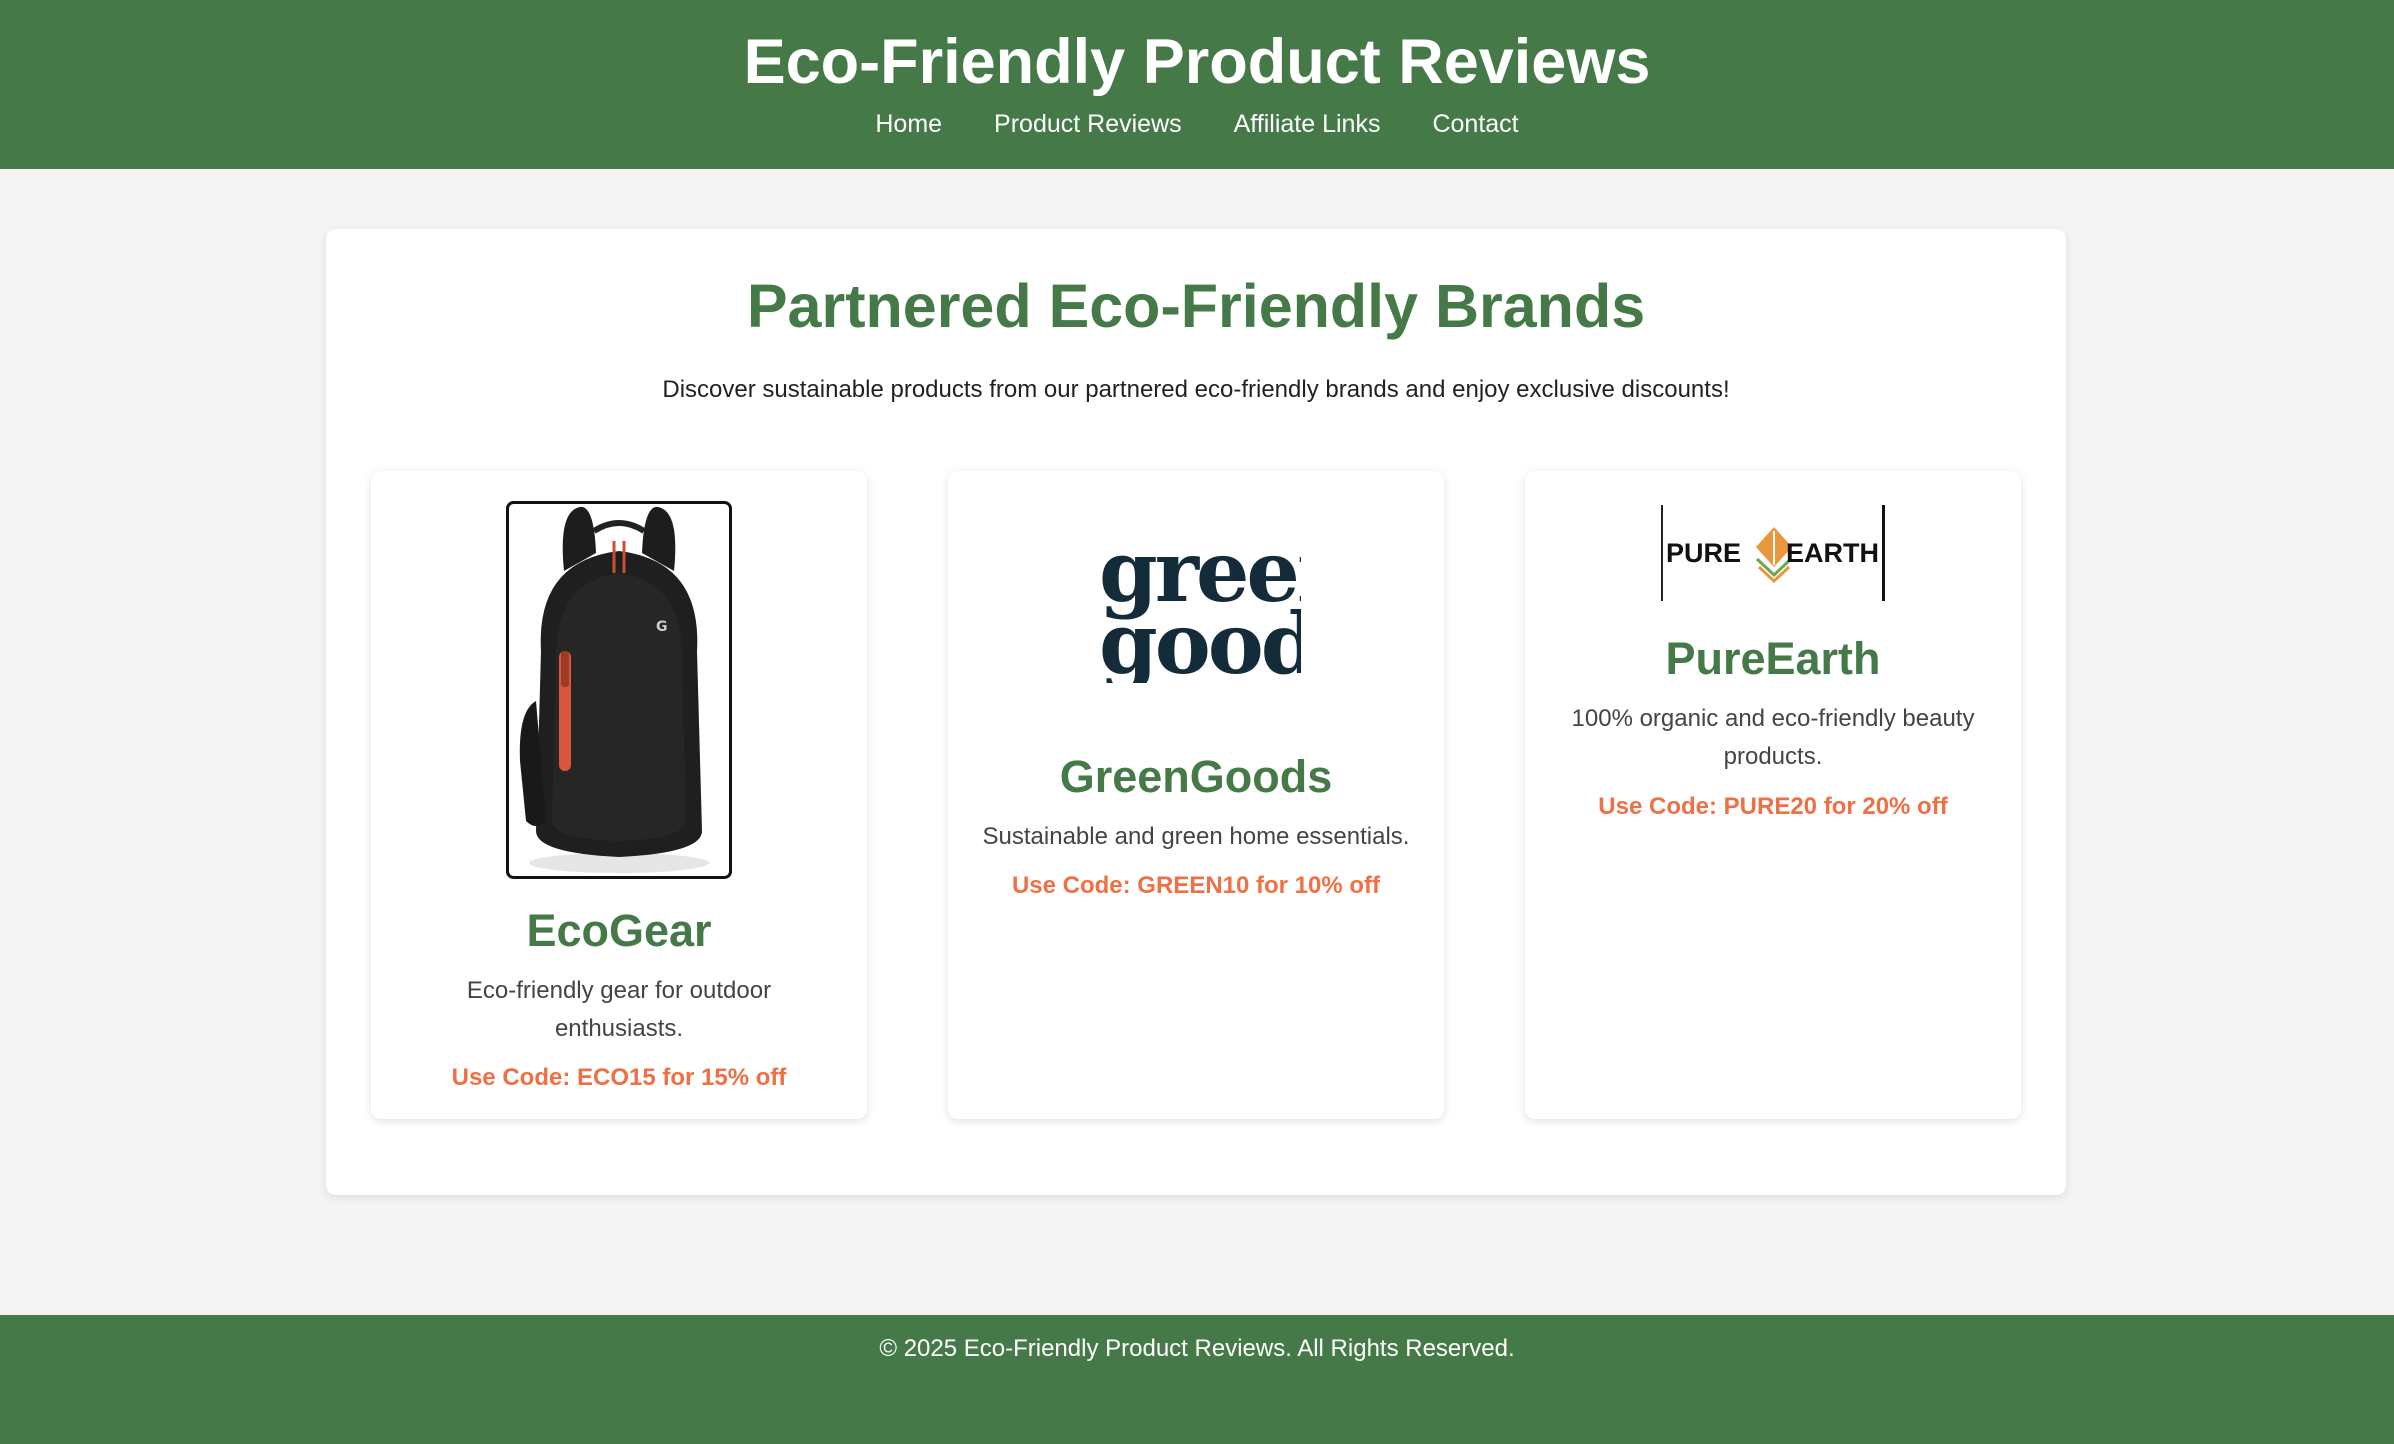 The image size is (2394, 1444). I want to click on nav-link-product-reviews: Product Reviews, so click(1088, 124).